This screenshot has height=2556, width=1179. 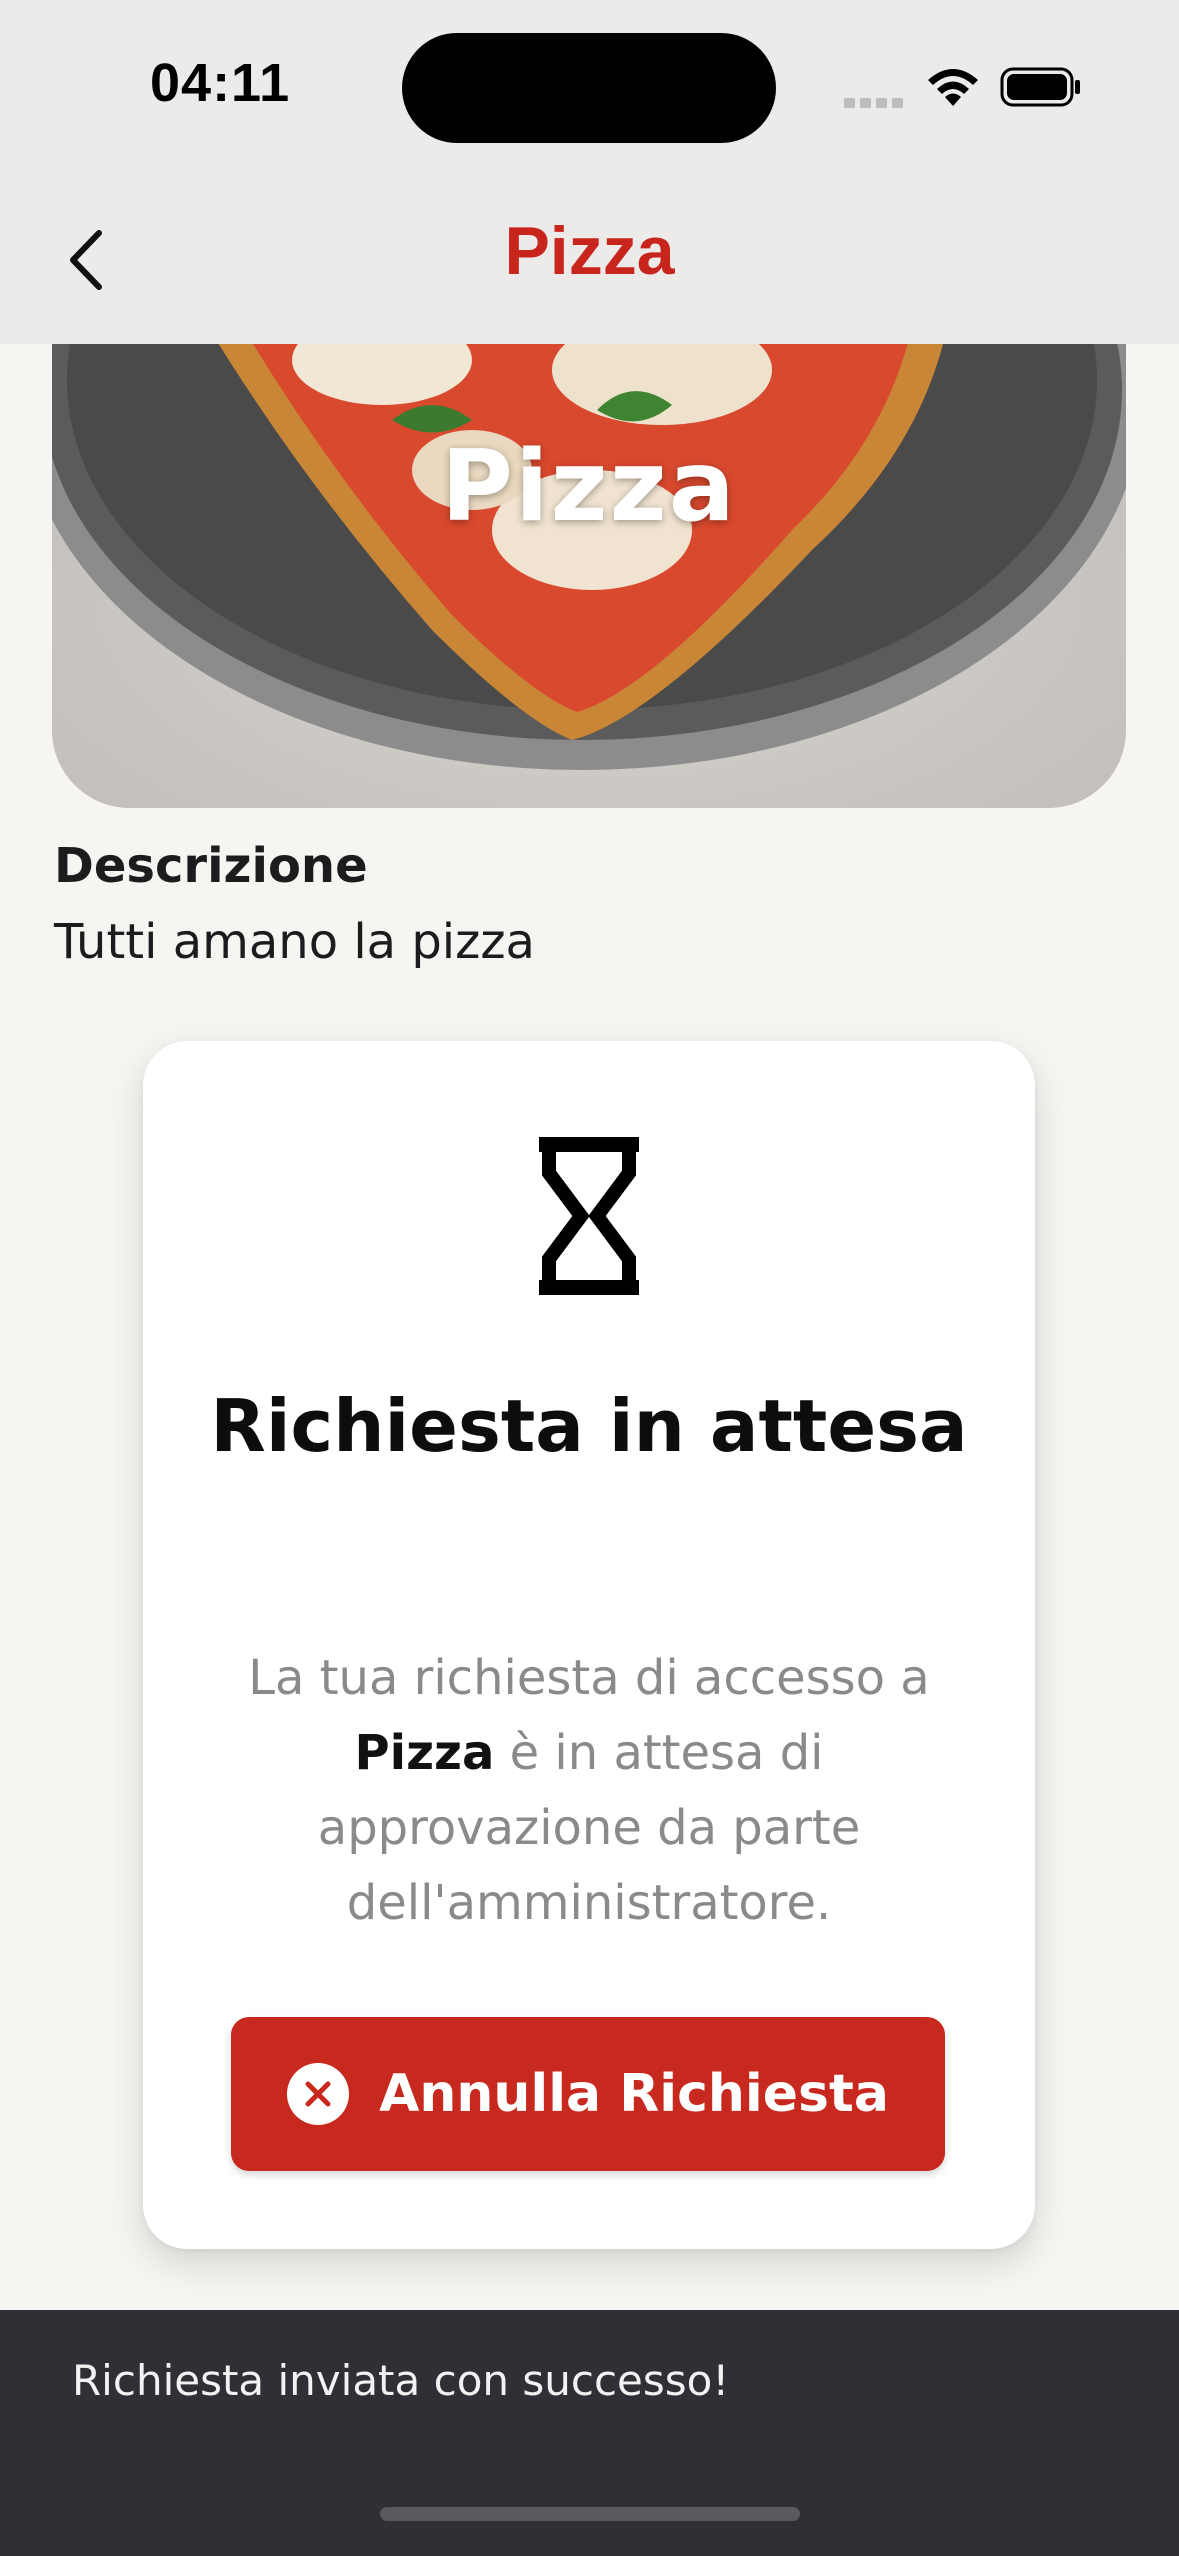 I want to click on close-icon, so click(x=318, y=2094).